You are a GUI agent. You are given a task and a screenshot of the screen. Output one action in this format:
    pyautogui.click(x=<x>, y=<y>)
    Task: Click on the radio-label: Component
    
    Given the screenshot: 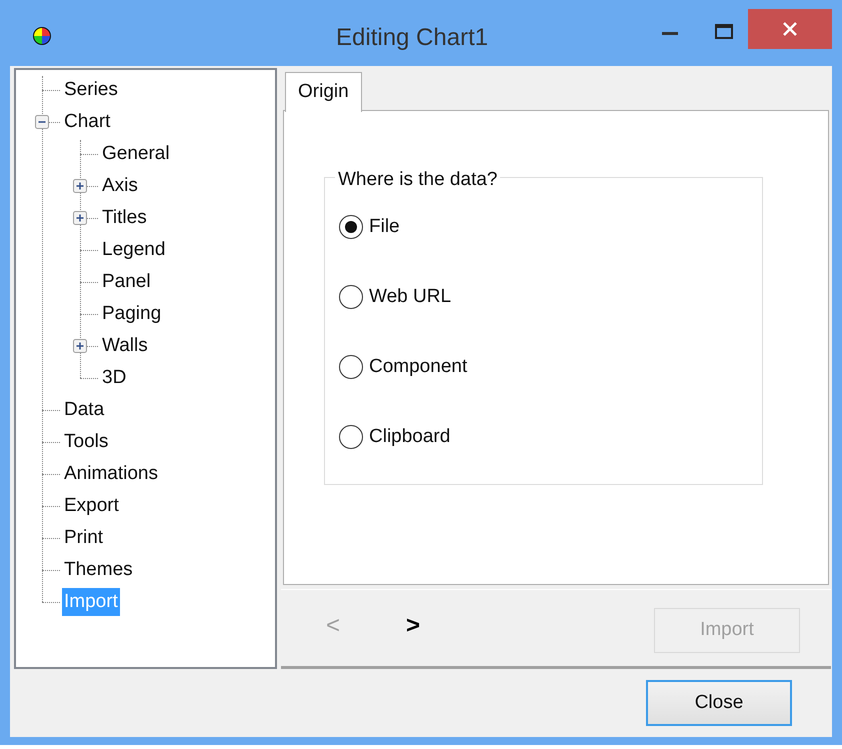 What is the action you would take?
    pyautogui.click(x=418, y=367)
    